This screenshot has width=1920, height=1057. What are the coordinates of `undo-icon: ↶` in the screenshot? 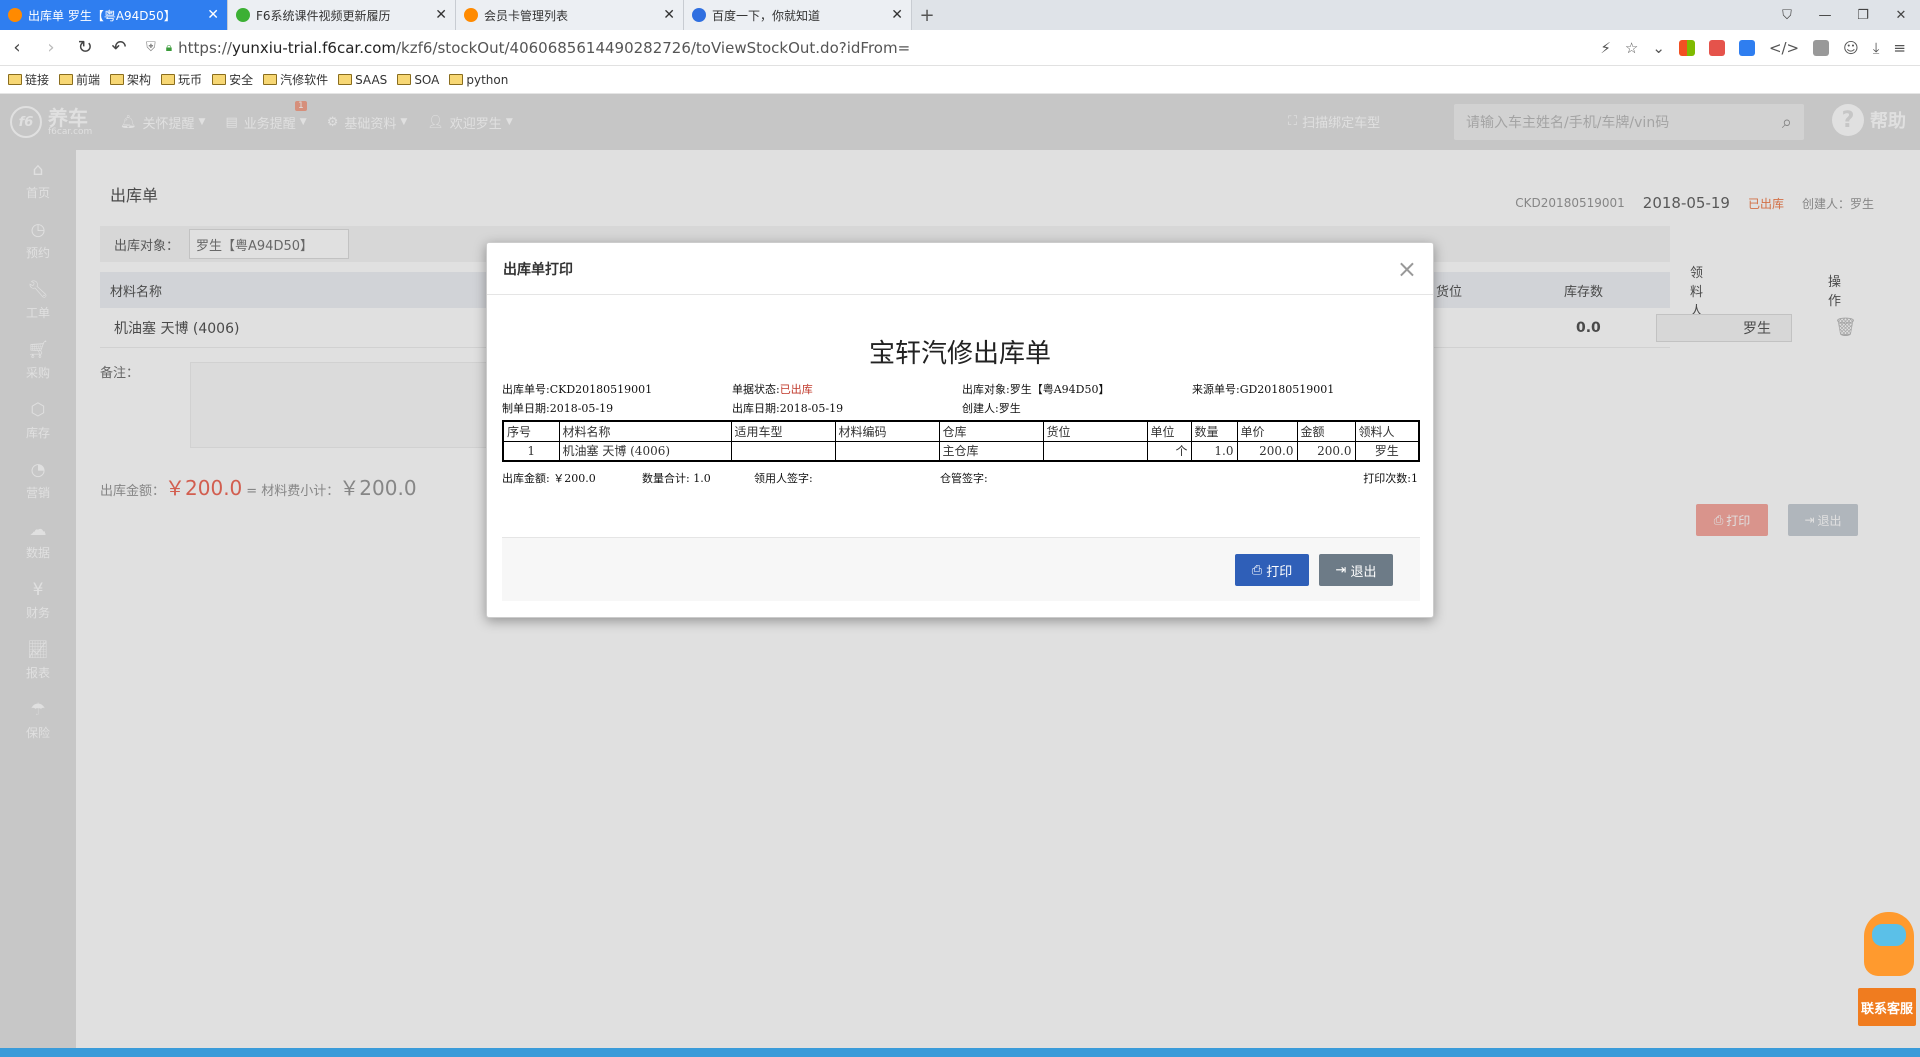 It's located at (119, 47).